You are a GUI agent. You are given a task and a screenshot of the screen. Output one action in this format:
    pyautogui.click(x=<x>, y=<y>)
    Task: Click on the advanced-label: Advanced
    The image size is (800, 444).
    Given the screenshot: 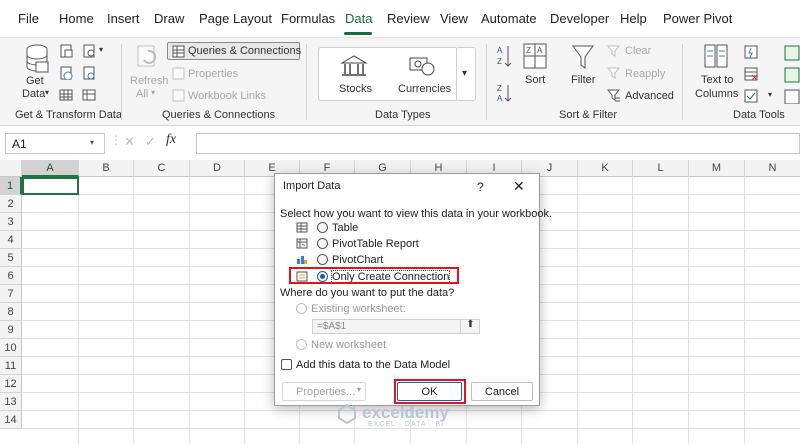 What is the action you would take?
    pyautogui.click(x=649, y=96)
    